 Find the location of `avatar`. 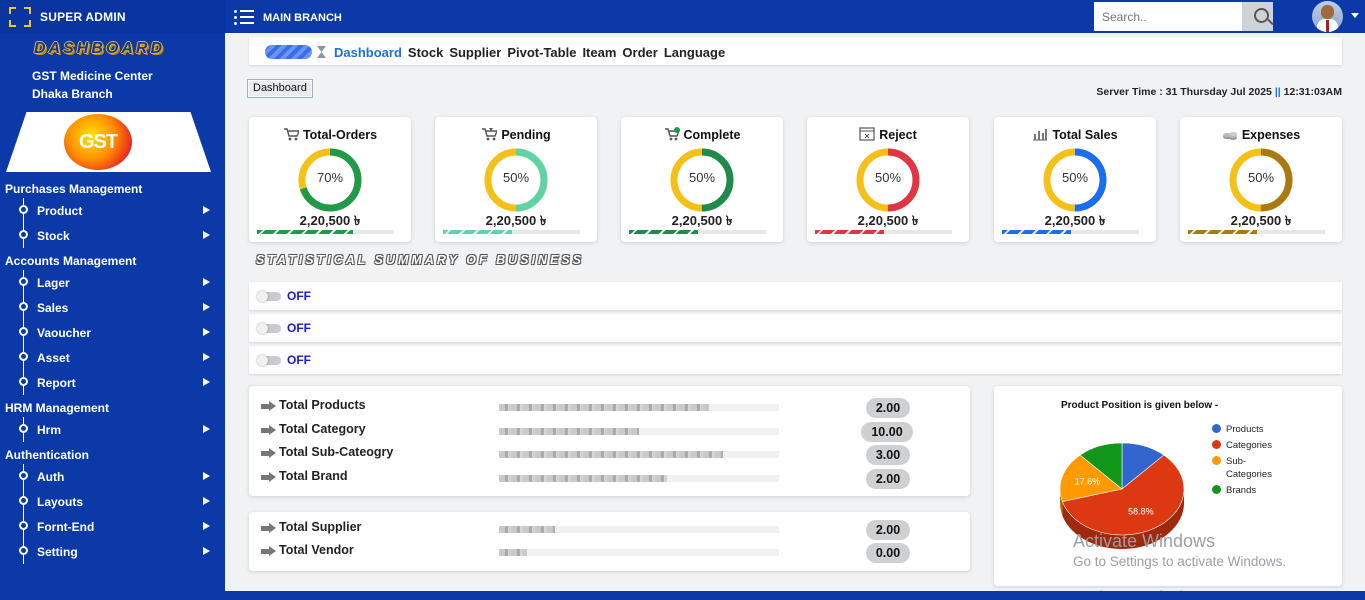

avatar is located at coordinates (1327, 16).